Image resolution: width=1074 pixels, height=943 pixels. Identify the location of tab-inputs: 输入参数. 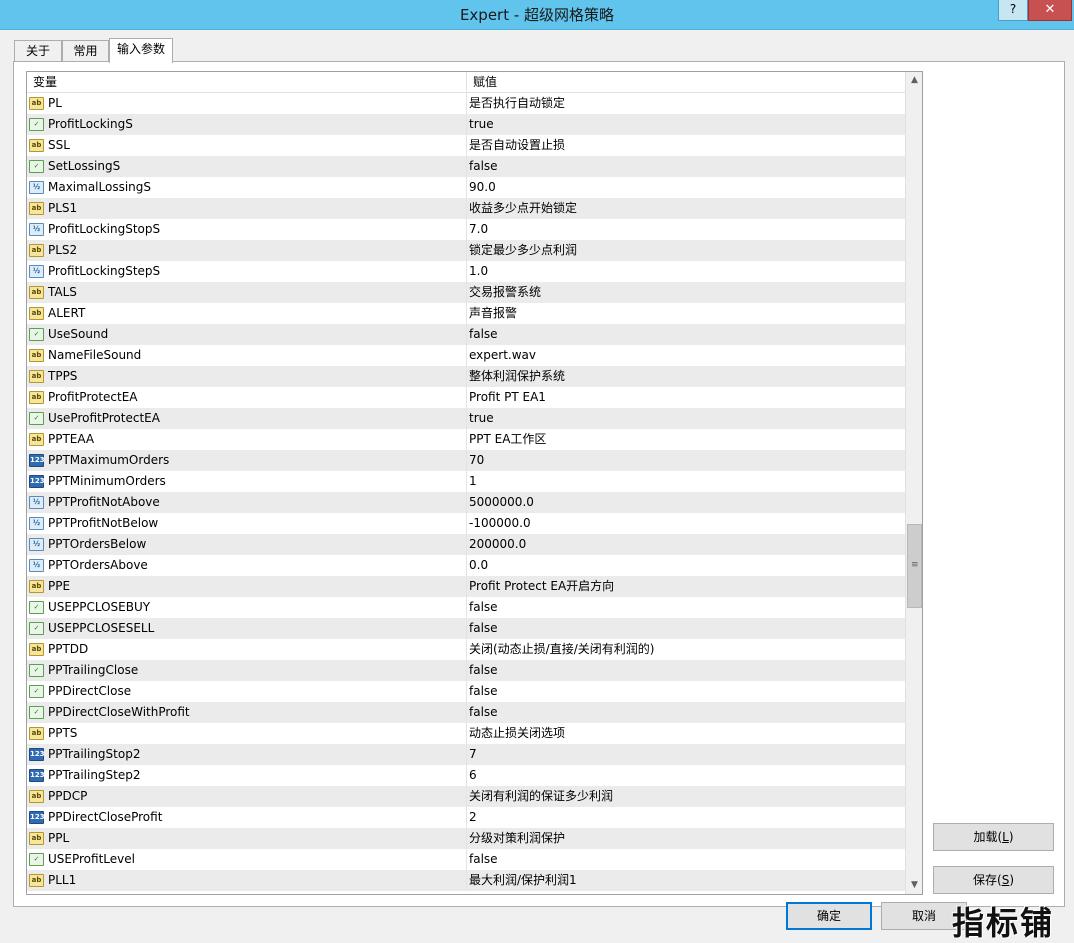
(141, 50).